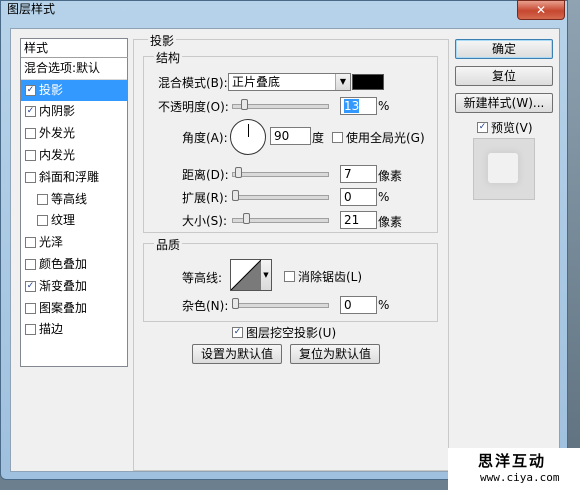  Describe the element at coordinates (74, 220) in the screenshot. I see `style-item-texture: 纹理` at that location.